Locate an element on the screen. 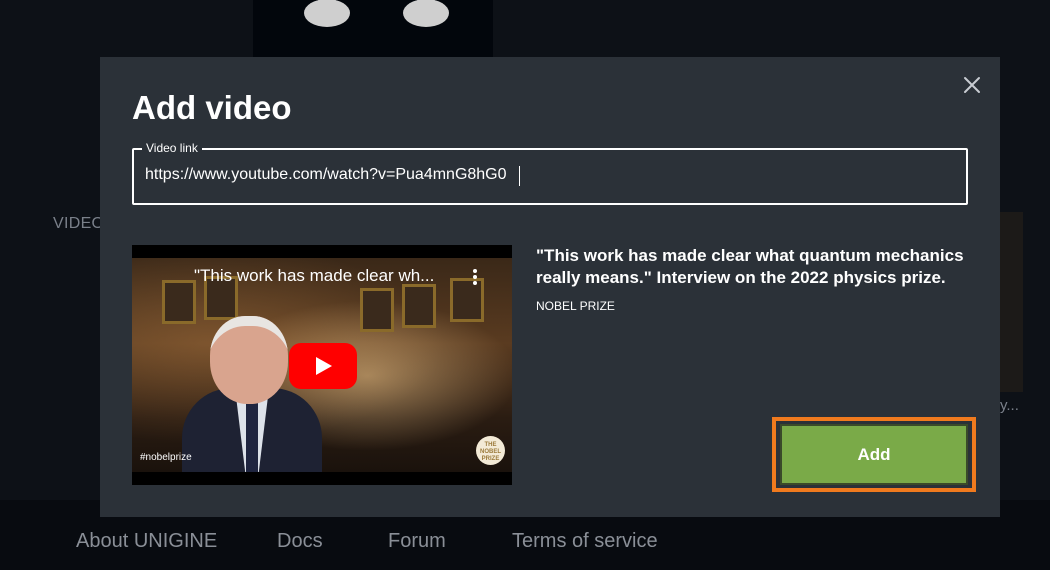  dialog-title: Add video is located at coordinates (212, 107).